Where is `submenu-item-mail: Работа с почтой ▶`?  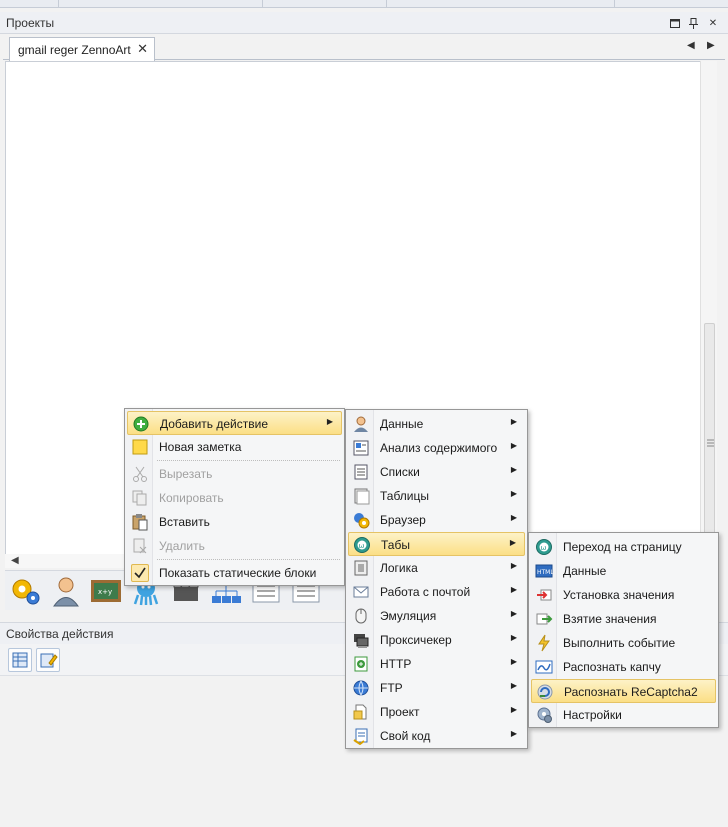 submenu-item-mail: Работа с почтой ▶ is located at coordinates (436, 592).